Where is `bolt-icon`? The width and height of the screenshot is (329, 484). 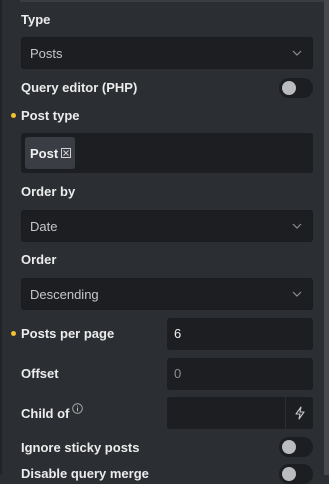
bolt-icon is located at coordinates (300, 413).